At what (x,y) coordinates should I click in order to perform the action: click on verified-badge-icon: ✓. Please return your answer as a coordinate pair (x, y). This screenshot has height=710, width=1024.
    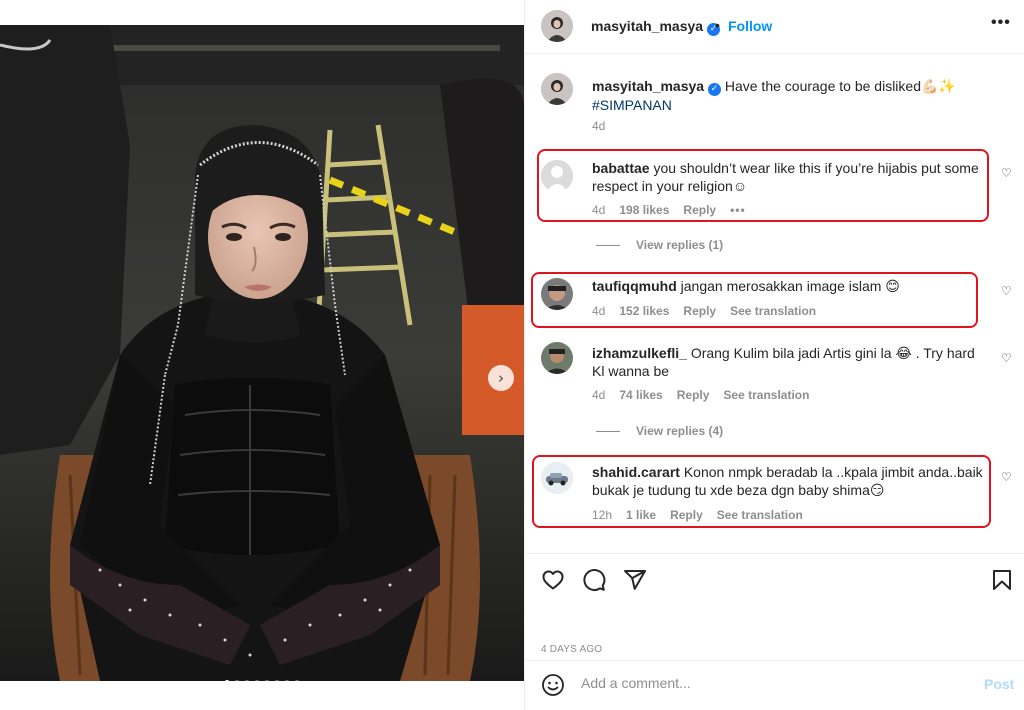
    Looking at the image, I should click on (714, 89).